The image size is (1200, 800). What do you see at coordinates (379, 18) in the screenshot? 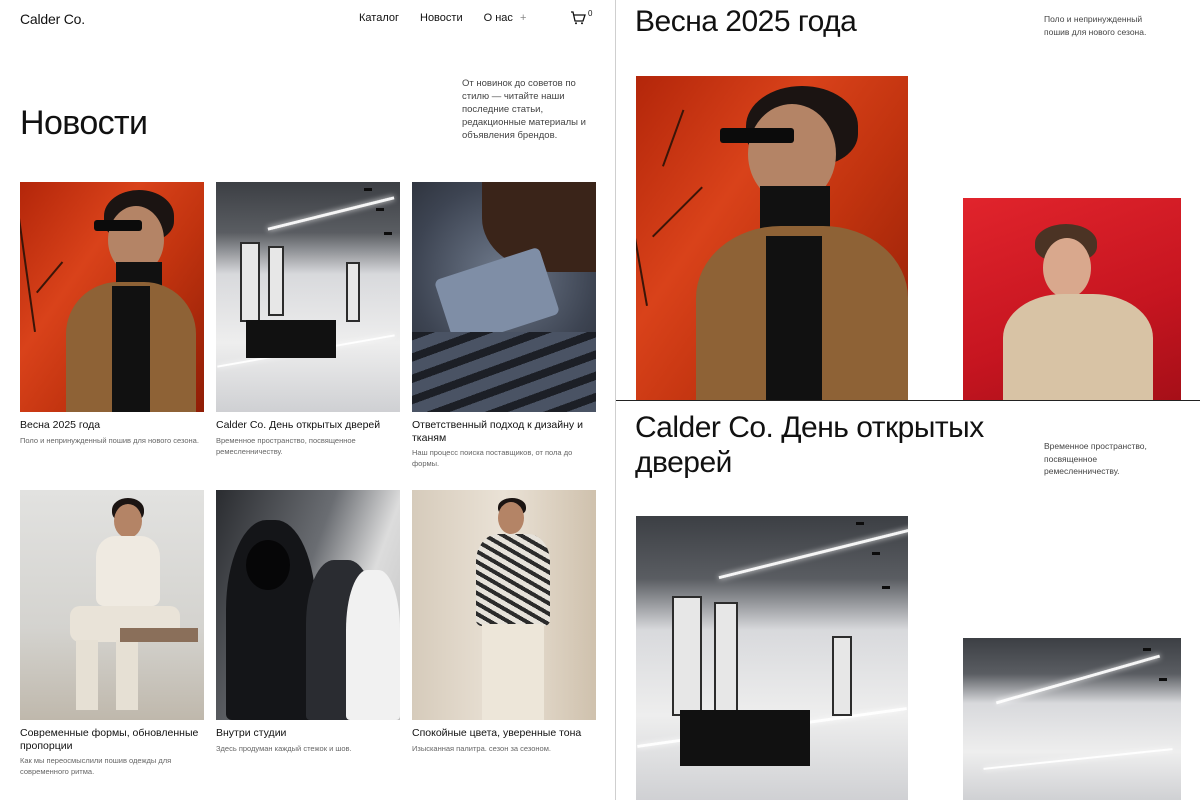
I see `nav-item-catalog: Каталог` at bounding box center [379, 18].